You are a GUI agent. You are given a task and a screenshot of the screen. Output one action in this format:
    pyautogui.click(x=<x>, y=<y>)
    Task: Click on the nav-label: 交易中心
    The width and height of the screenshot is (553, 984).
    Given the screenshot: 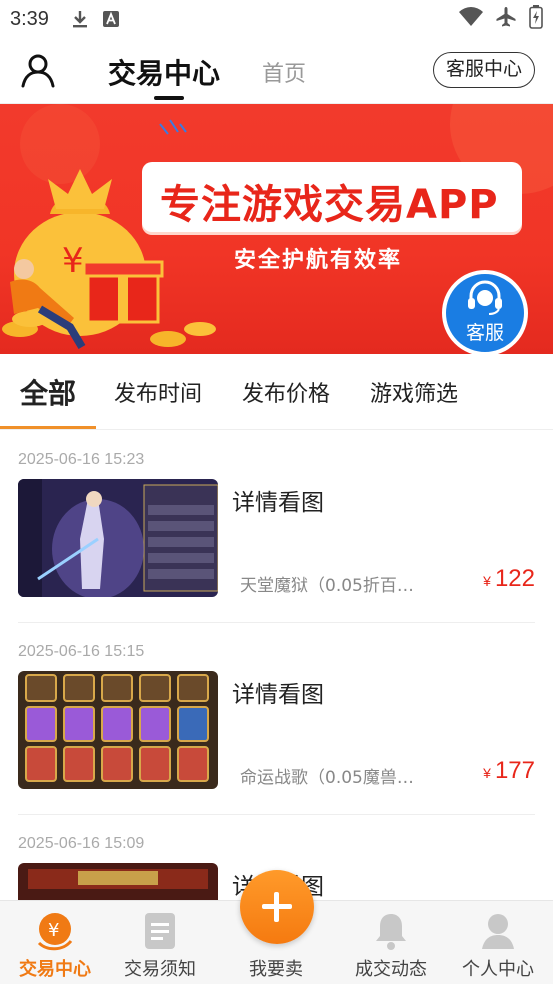 What is the action you would take?
    pyautogui.click(x=55, y=969)
    